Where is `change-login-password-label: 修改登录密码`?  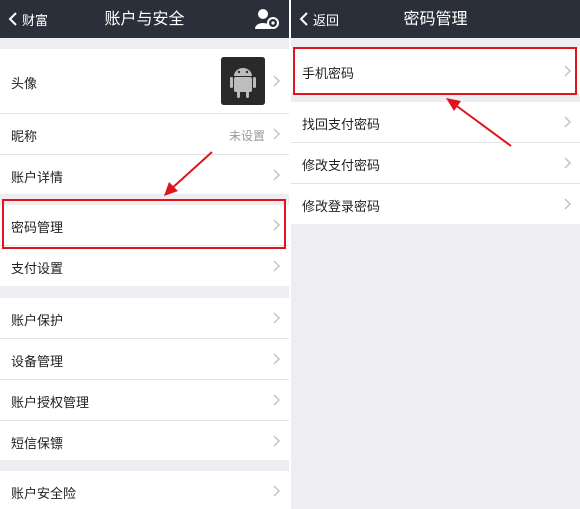 change-login-password-label: 修改登录密码 is located at coordinates (341, 207).